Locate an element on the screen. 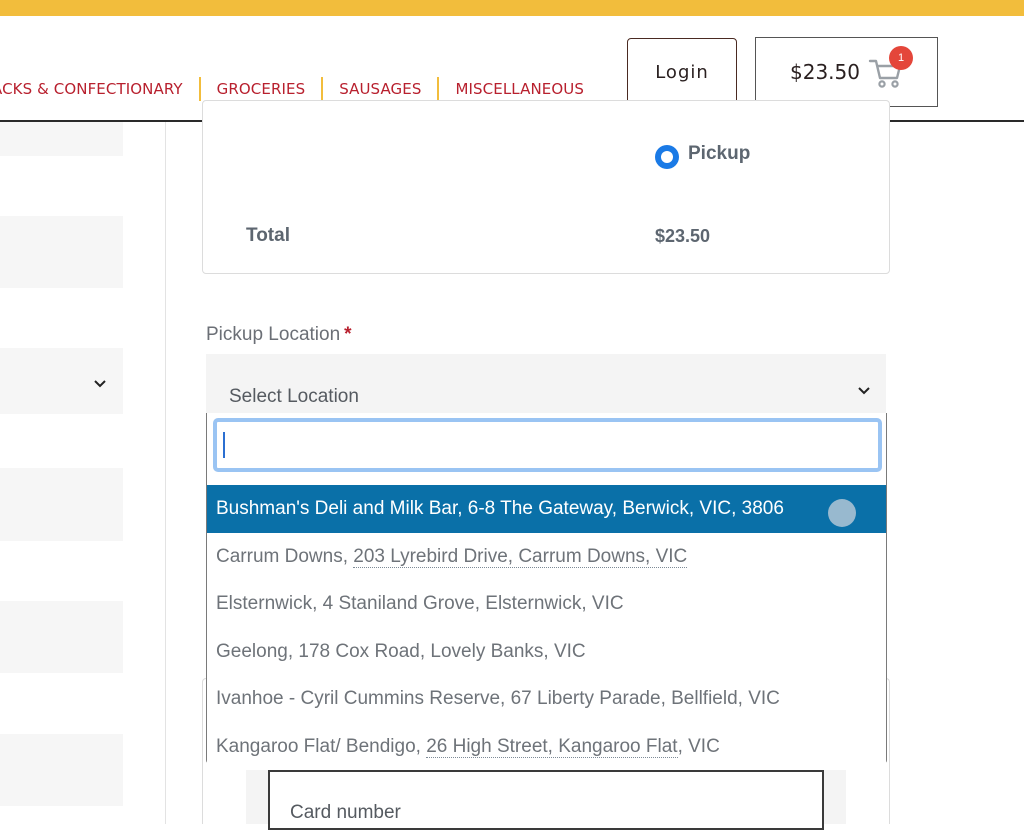 The height and width of the screenshot is (830, 1024). detected-address-link: 203 Lyrebird Drive, Carrum Downs, VIC is located at coordinates (520, 556).